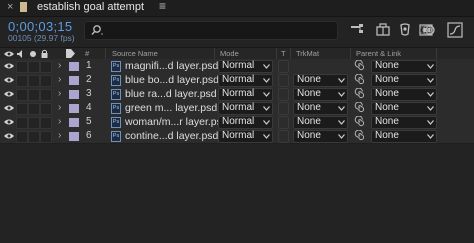  What do you see at coordinates (171, 94) in the screenshot?
I see `layer-source-name: blue ra...d layer.psd` at bounding box center [171, 94].